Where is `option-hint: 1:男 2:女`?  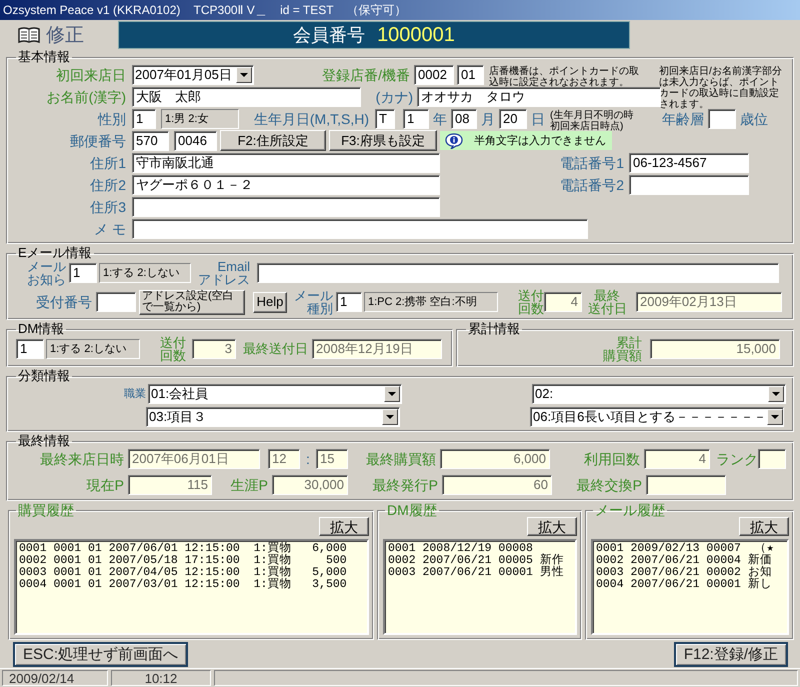 option-hint: 1:男 2:女 is located at coordinates (200, 118).